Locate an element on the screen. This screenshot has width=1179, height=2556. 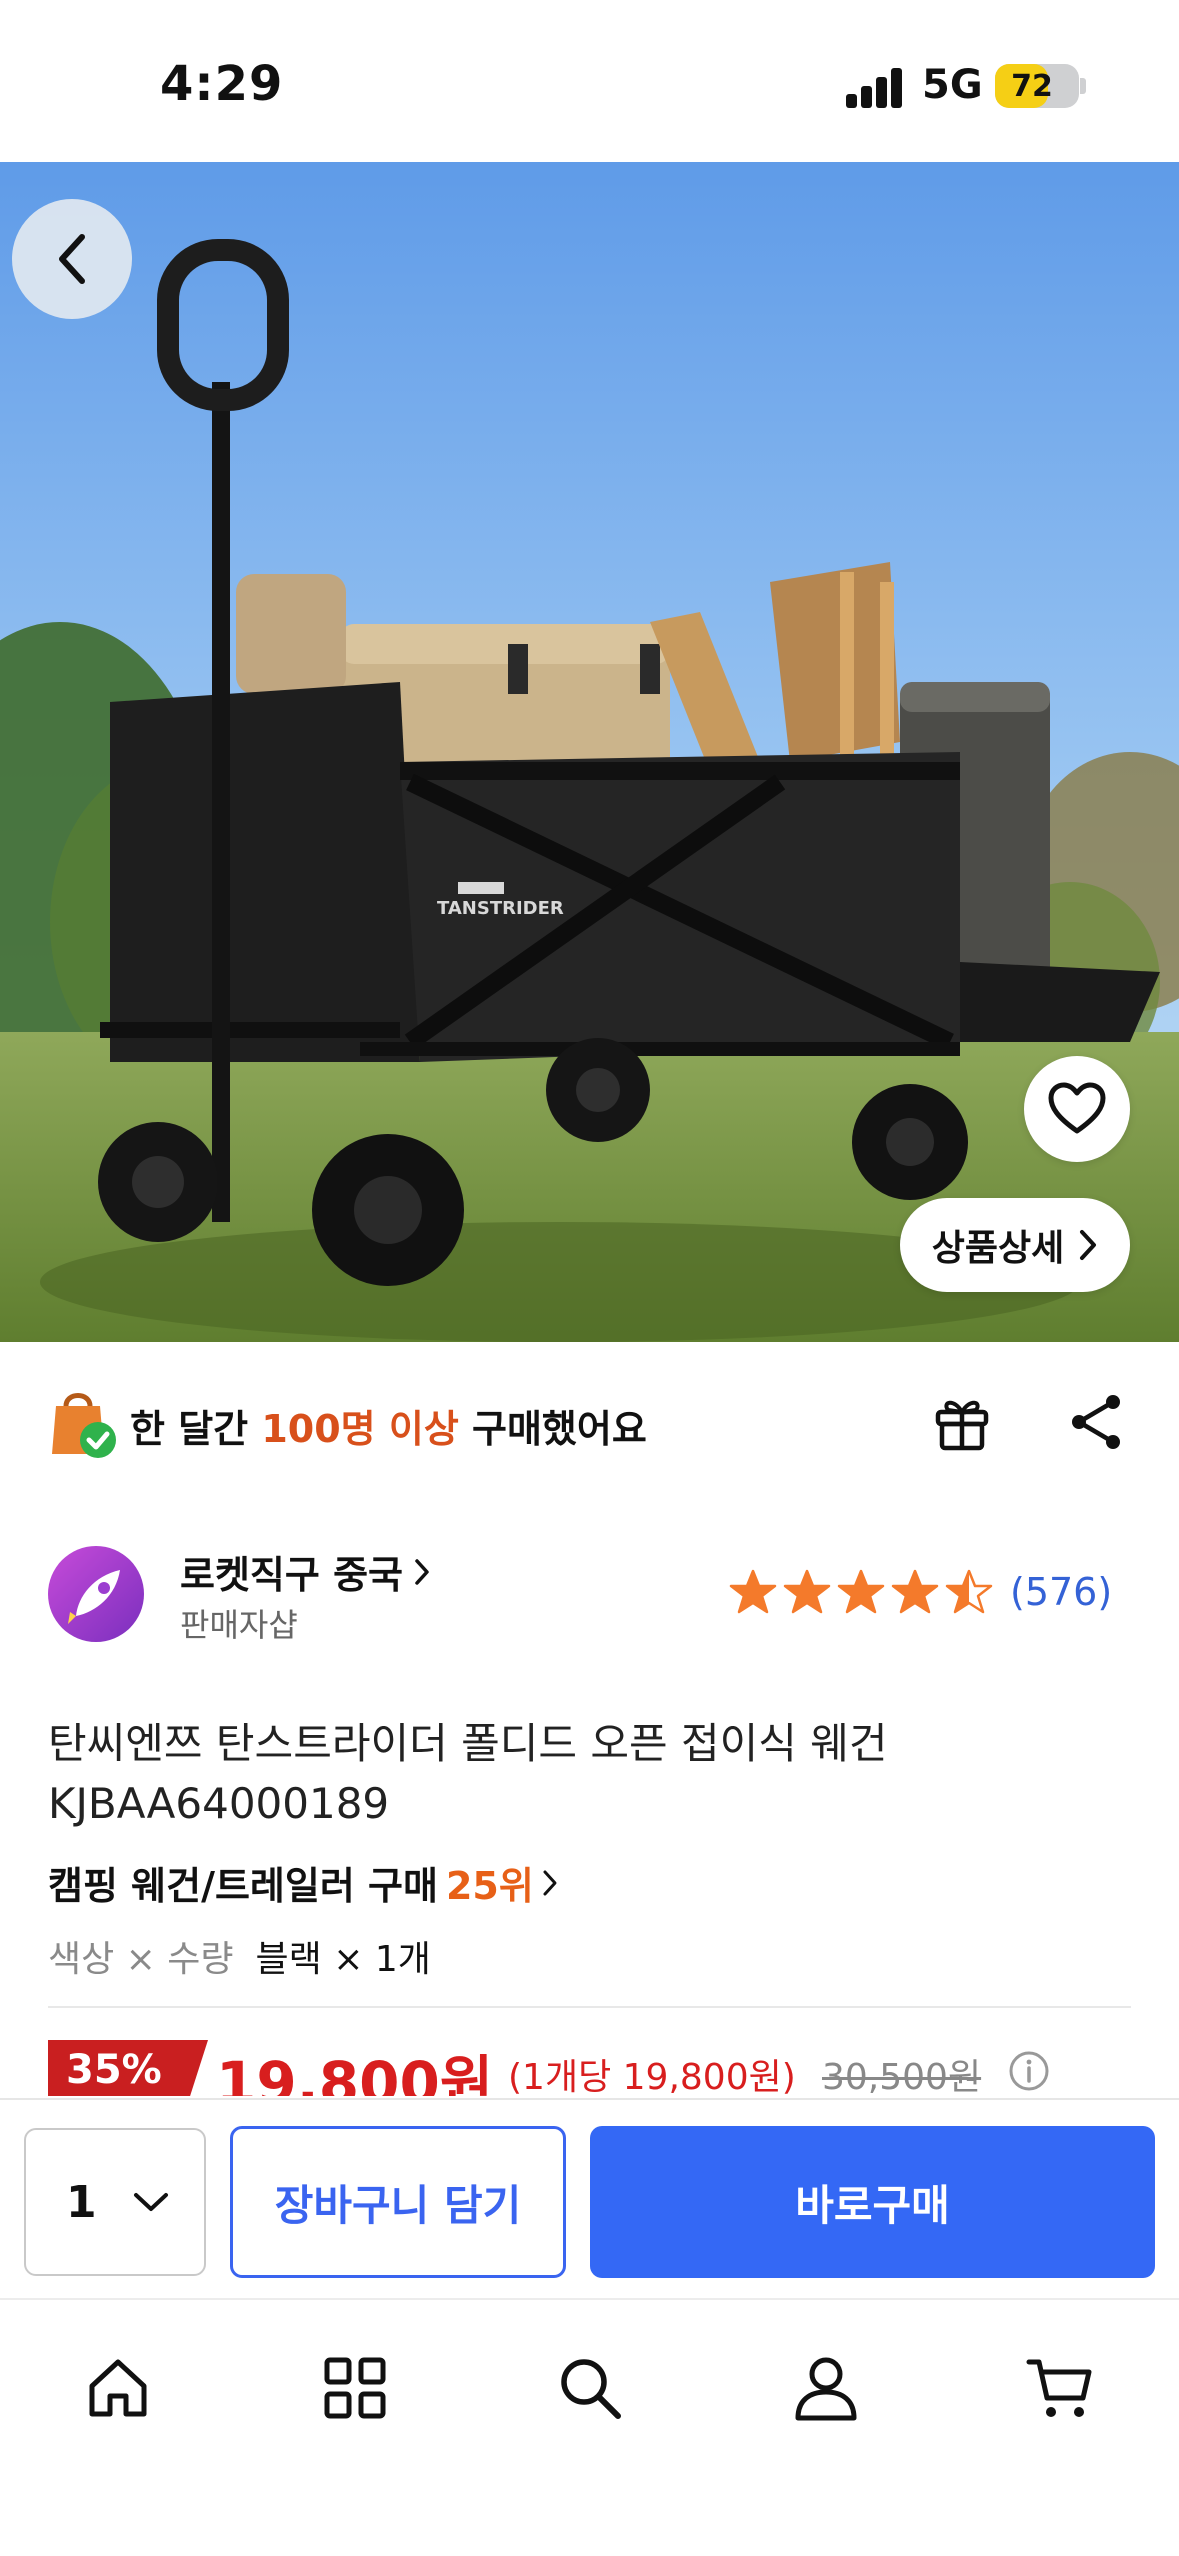
bottom-tab-bar is located at coordinates (589, 2427).